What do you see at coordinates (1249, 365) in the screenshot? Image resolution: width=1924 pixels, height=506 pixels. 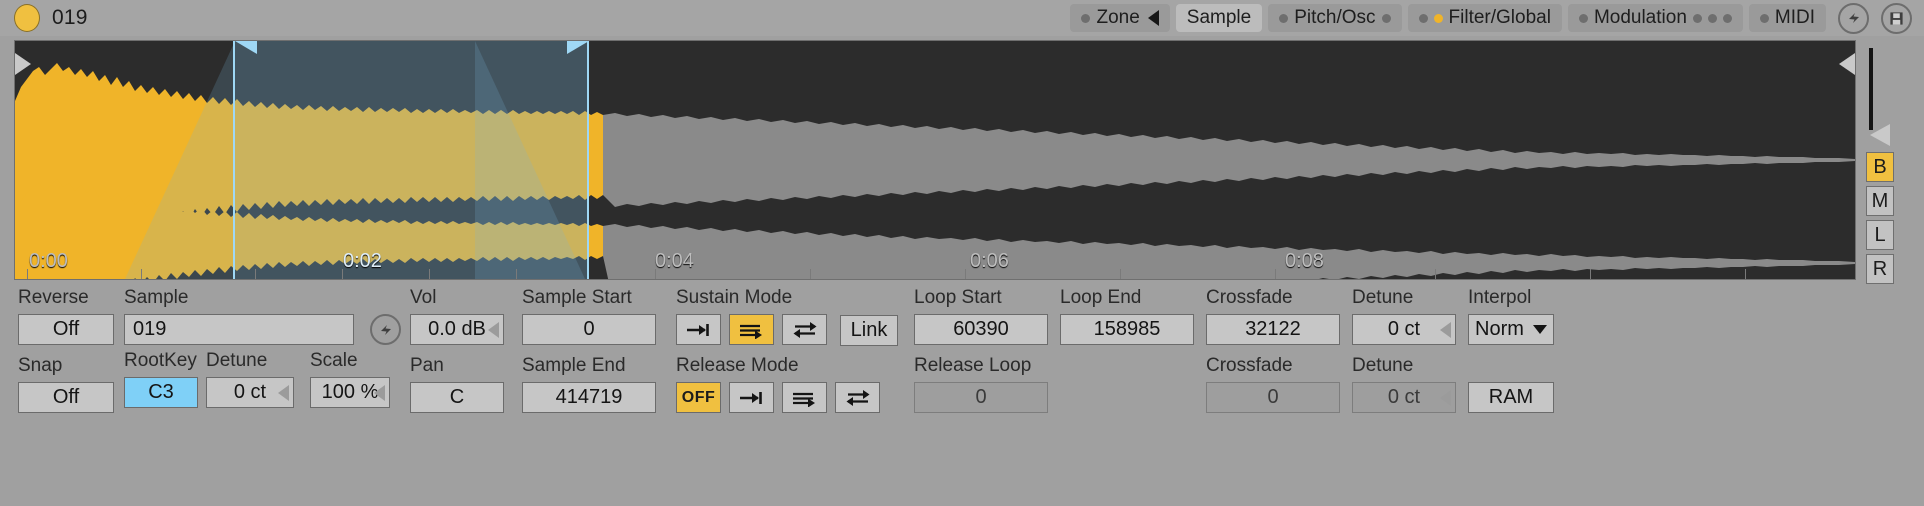 I see `crossfade-release-label: Crossfade` at bounding box center [1249, 365].